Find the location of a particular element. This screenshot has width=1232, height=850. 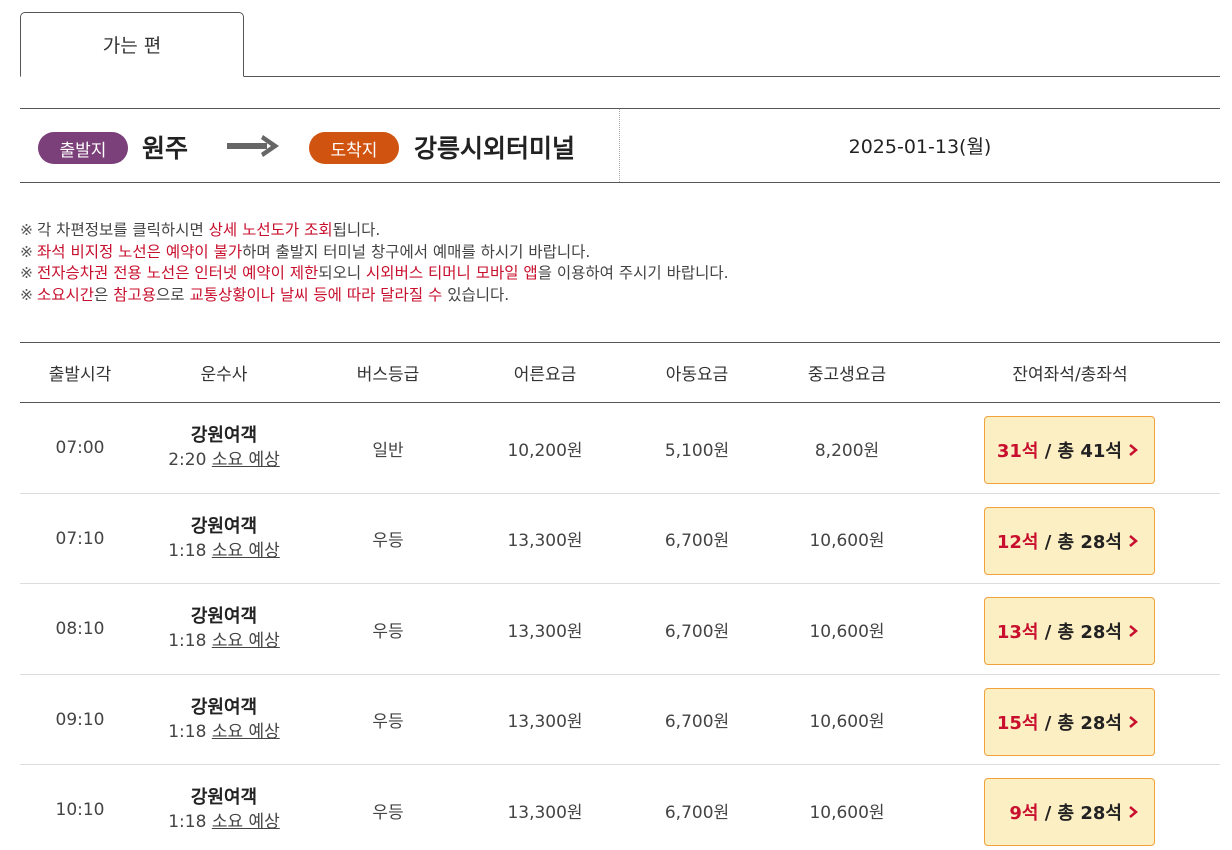

total-seats: / 총 41석 is located at coordinates (1083, 451).